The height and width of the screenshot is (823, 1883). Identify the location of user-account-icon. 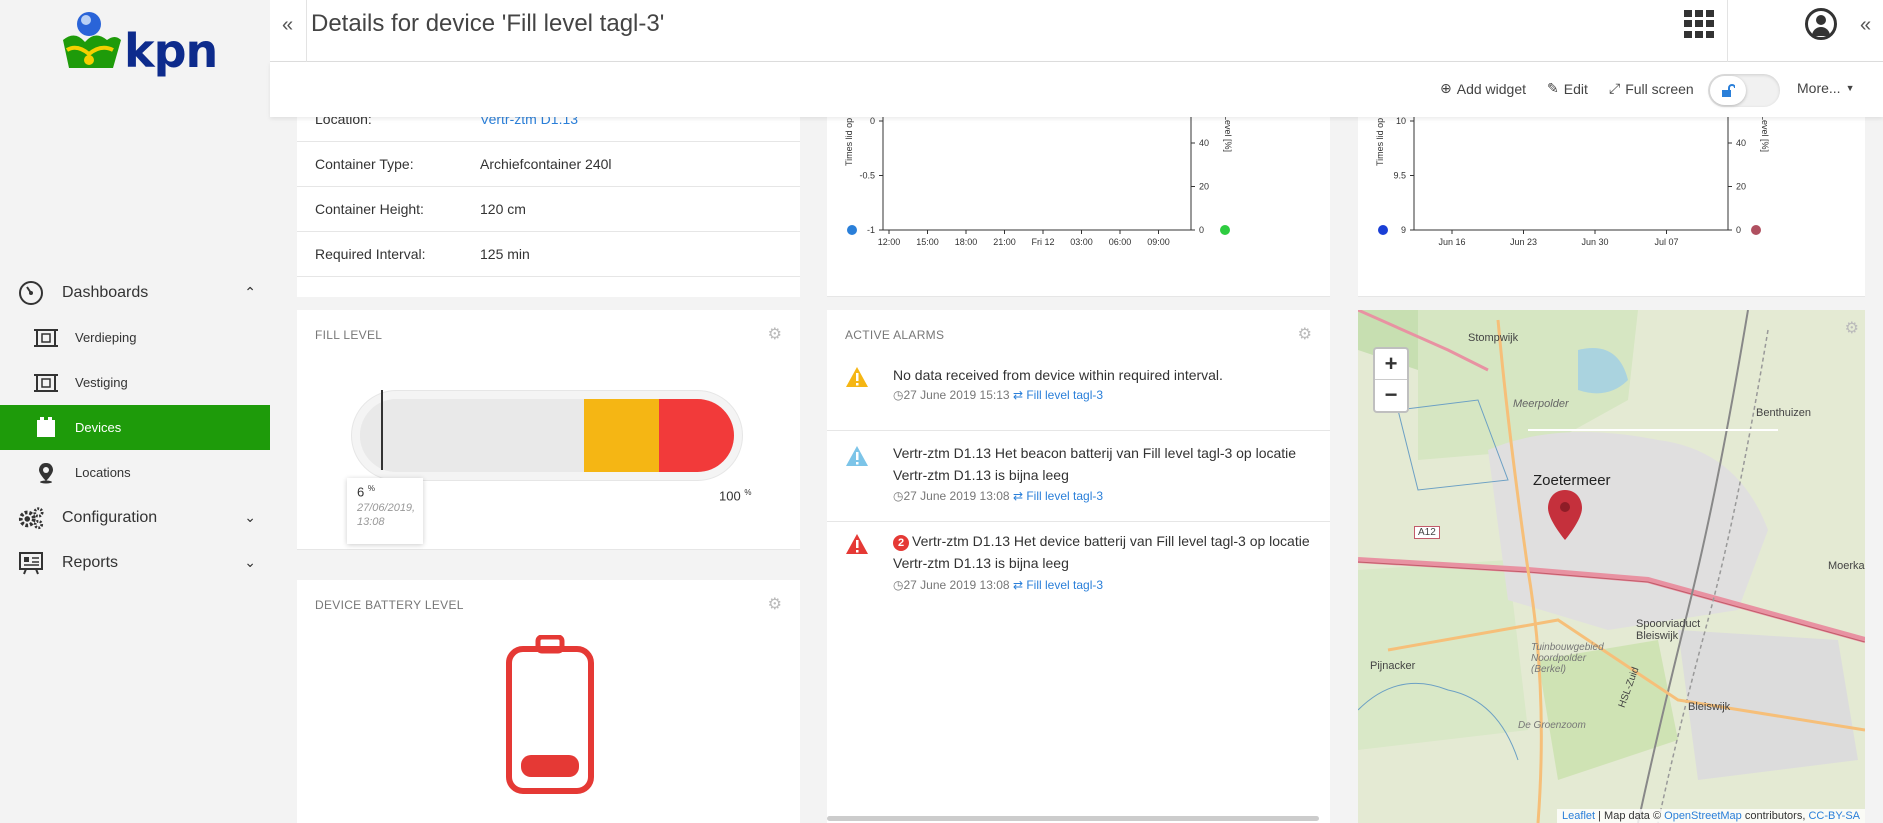
(1821, 24).